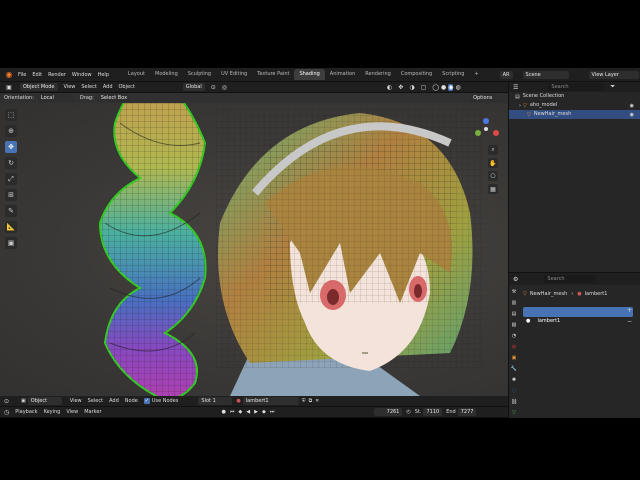 The image size is (640, 480). Describe the element at coordinates (72, 412) in the screenshot. I see `timeline-menu-view: View` at that location.